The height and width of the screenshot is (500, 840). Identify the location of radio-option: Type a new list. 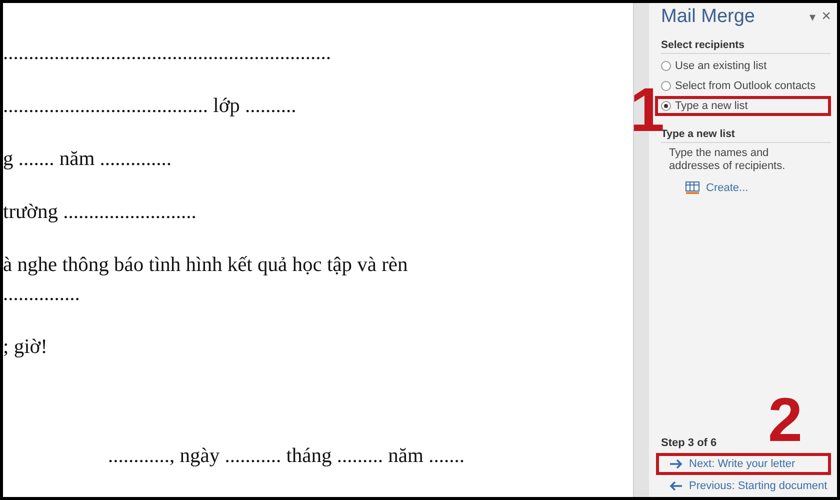
(743, 106).